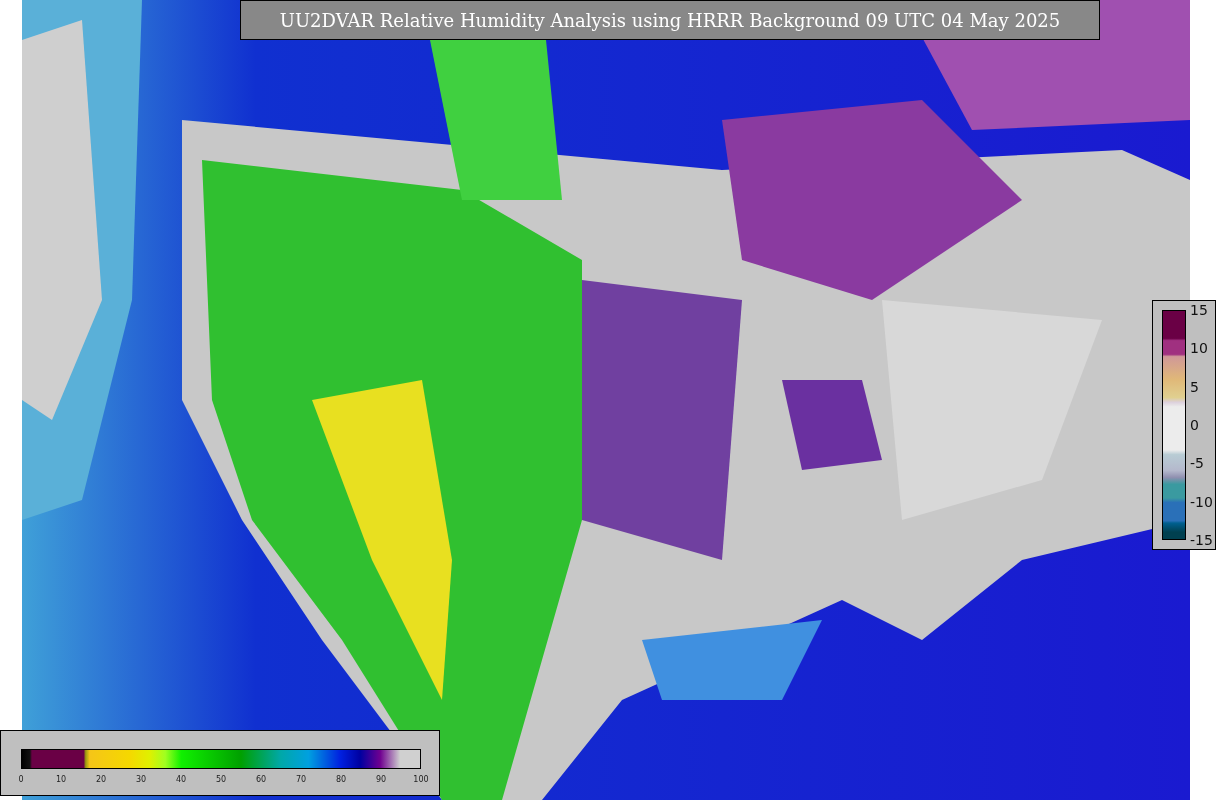 Image resolution: width=1216 pixels, height=800 pixels. Describe the element at coordinates (101, 779) in the screenshot. I see `scale-label: 20` at that location.